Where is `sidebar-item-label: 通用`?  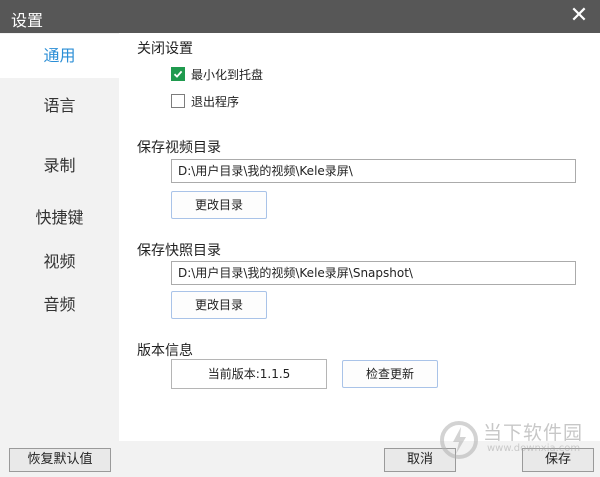 sidebar-item-label: 通用 is located at coordinates (59, 55).